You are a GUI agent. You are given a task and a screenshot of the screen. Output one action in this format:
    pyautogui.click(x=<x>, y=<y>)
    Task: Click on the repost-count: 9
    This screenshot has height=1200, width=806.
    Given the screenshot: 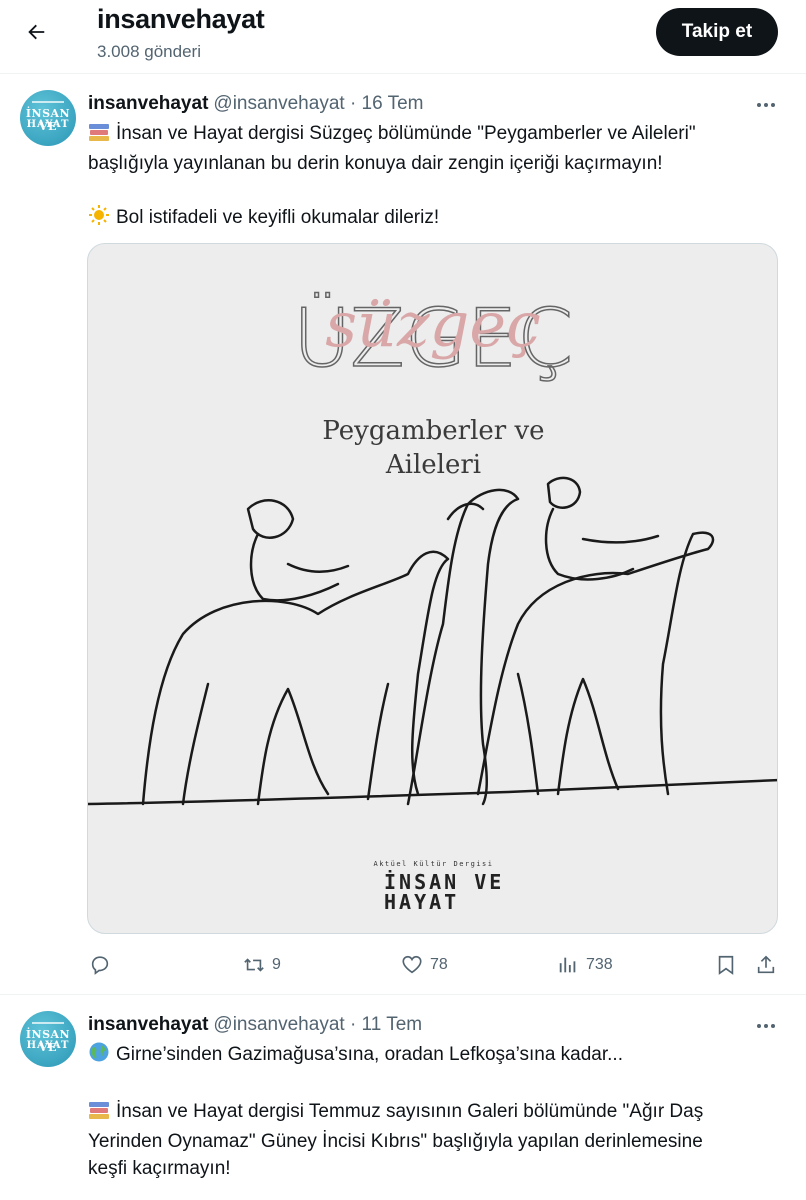 What is the action you would take?
    pyautogui.click(x=276, y=964)
    